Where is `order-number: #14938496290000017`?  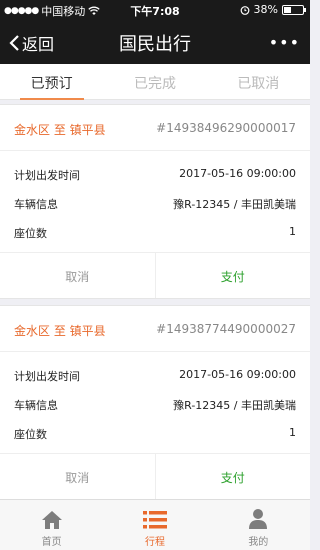 order-number: #14938496290000017 is located at coordinates (226, 128).